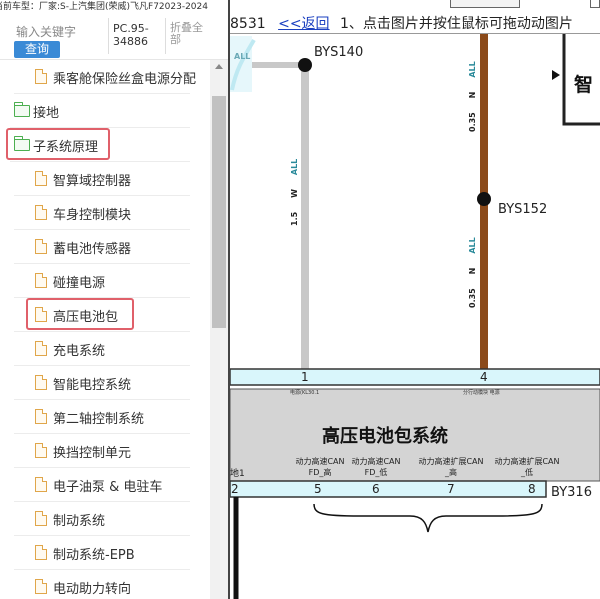 This screenshot has width=600, height=599. I want to click on splice-label-bys140: BYS140, so click(339, 52).